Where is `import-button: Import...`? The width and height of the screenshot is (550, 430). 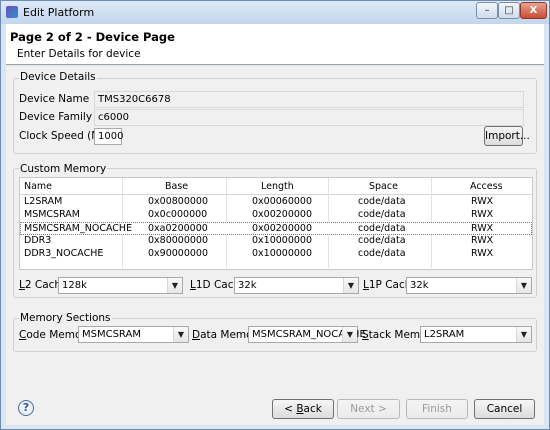
import-button: Import... is located at coordinates (507, 136).